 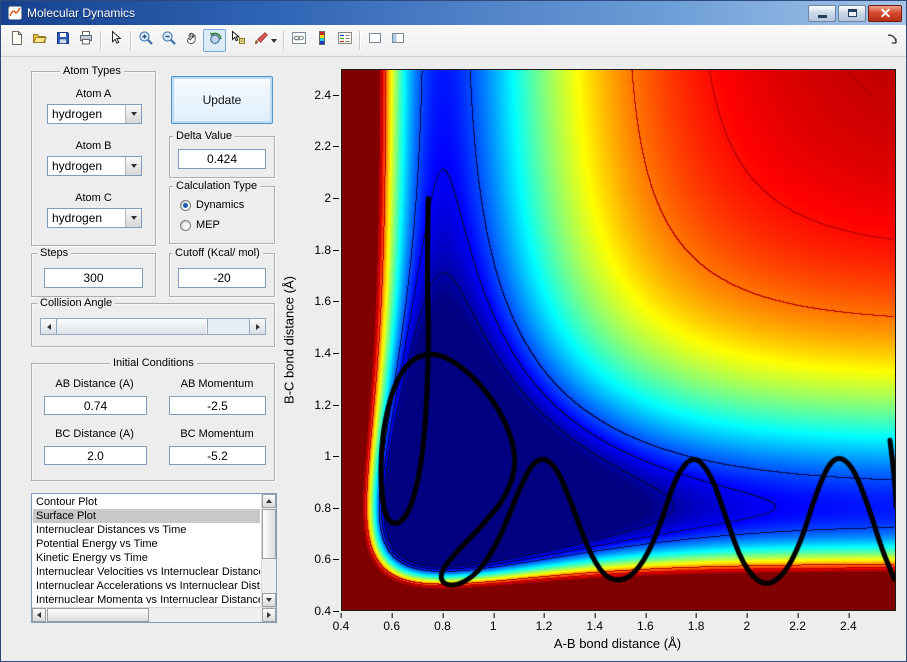 I want to click on insert-legend-button, so click(x=344, y=40).